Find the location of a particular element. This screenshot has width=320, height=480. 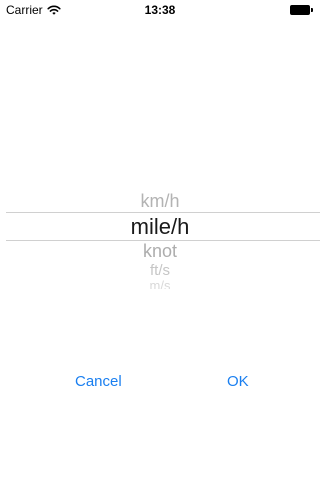

picker-option-knot: knot is located at coordinates (160, 251).